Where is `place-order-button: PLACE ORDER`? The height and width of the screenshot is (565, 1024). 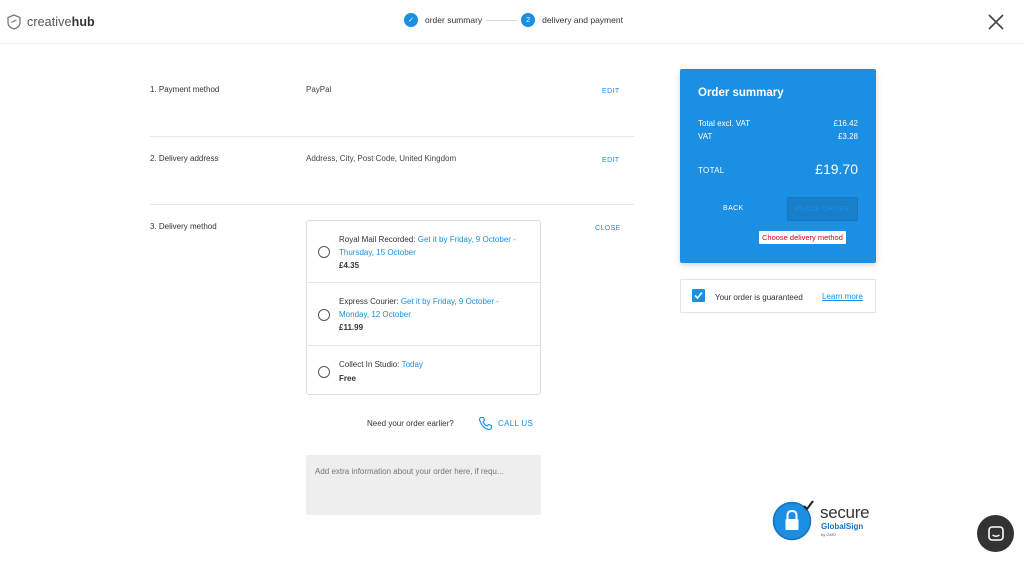 place-order-button: PLACE ORDER is located at coordinates (822, 209).